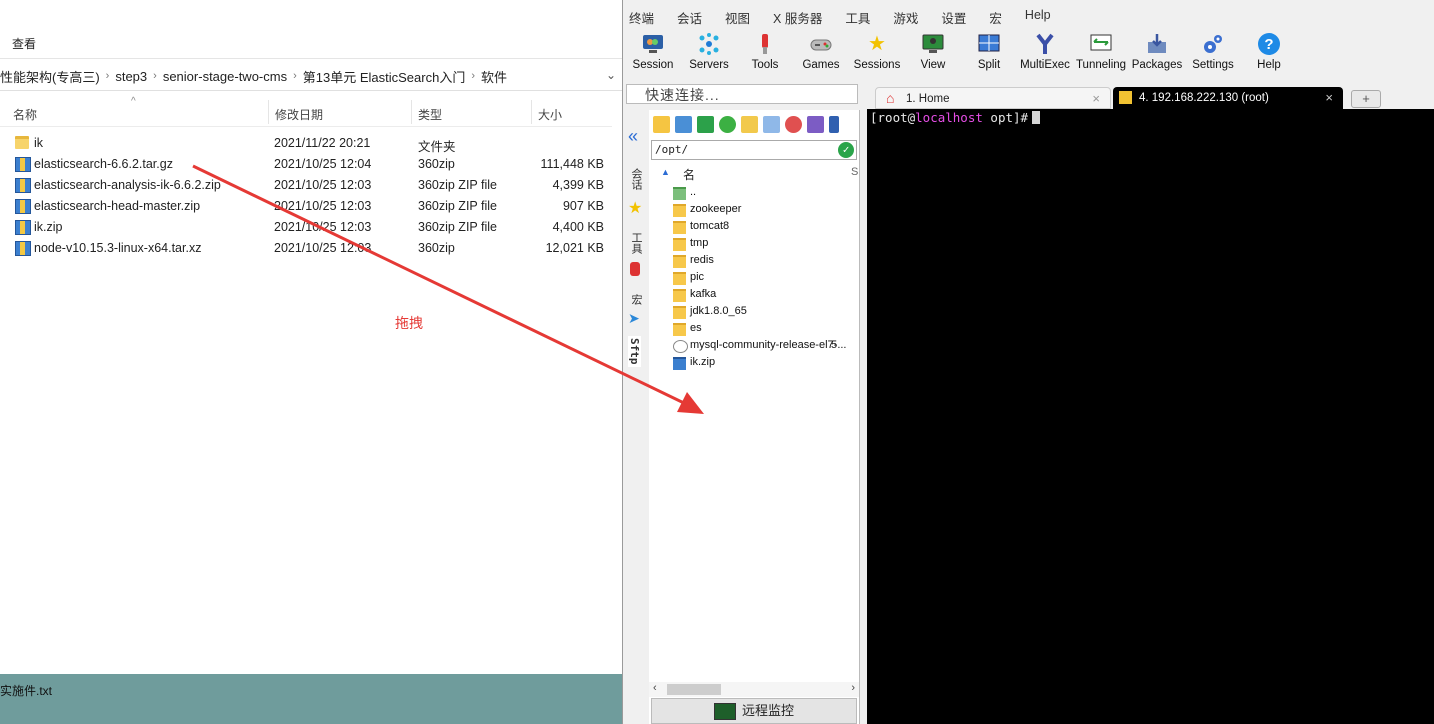 This screenshot has width=1434, height=724. I want to click on side-tab-tools: 工具, so click(636, 243).